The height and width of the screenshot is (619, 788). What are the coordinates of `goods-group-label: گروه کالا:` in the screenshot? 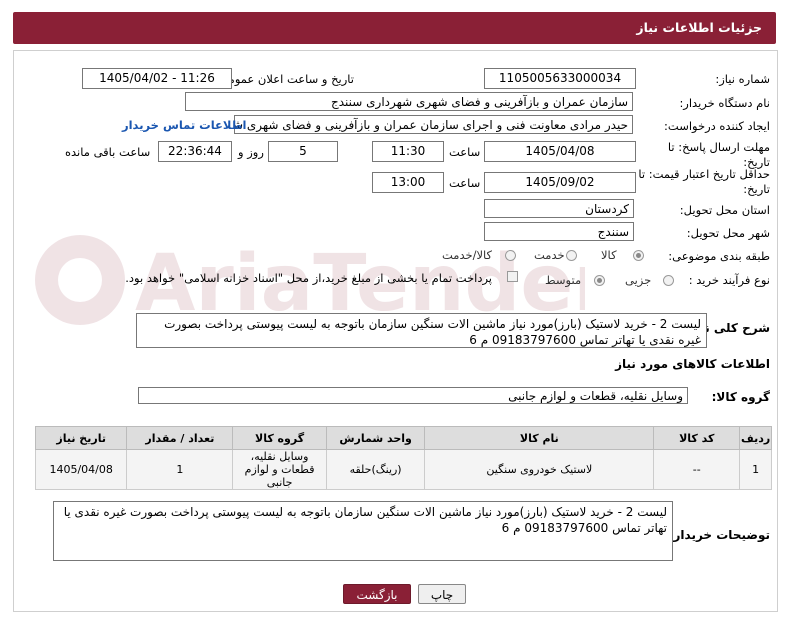 It's located at (740, 397).